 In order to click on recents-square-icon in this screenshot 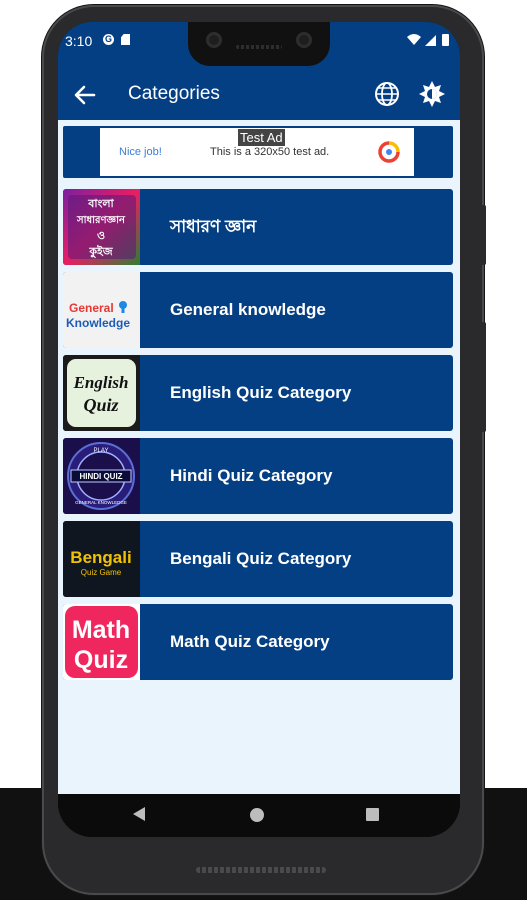, I will do `click(372, 814)`.